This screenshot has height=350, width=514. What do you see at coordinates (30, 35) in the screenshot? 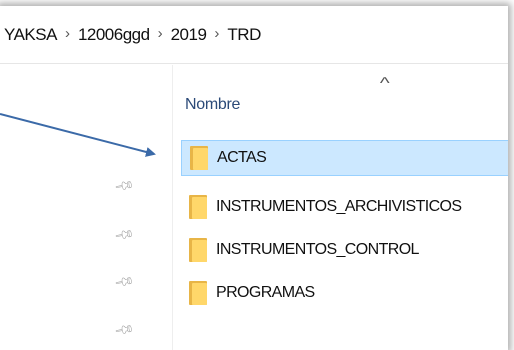
I see `breadcrumb-yaksa: YAKSA` at bounding box center [30, 35].